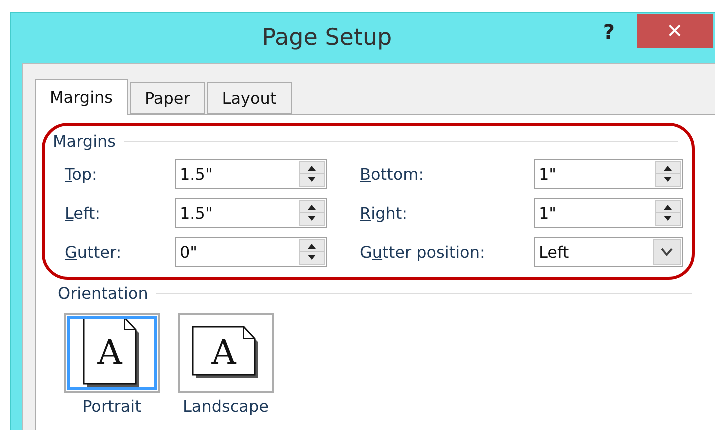 This screenshot has height=430, width=715. Describe the element at coordinates (112, 406) in the screenshot. I see `option-label: Portrait` at that location.